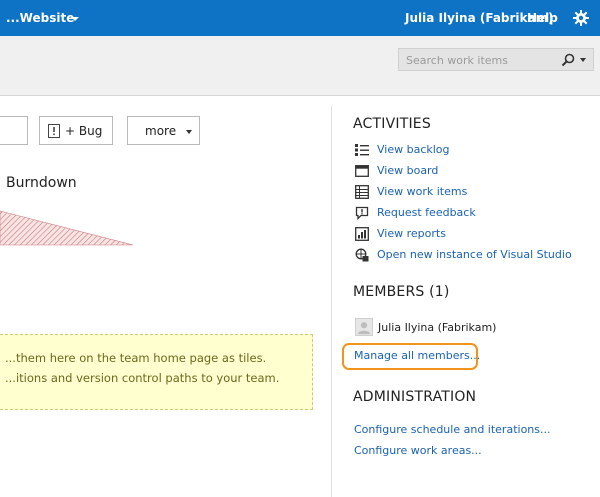 Image resolution: width=600 pixels, height=497 pixels. I want to click on view-work-items-link: View work items, so click(475, 192).